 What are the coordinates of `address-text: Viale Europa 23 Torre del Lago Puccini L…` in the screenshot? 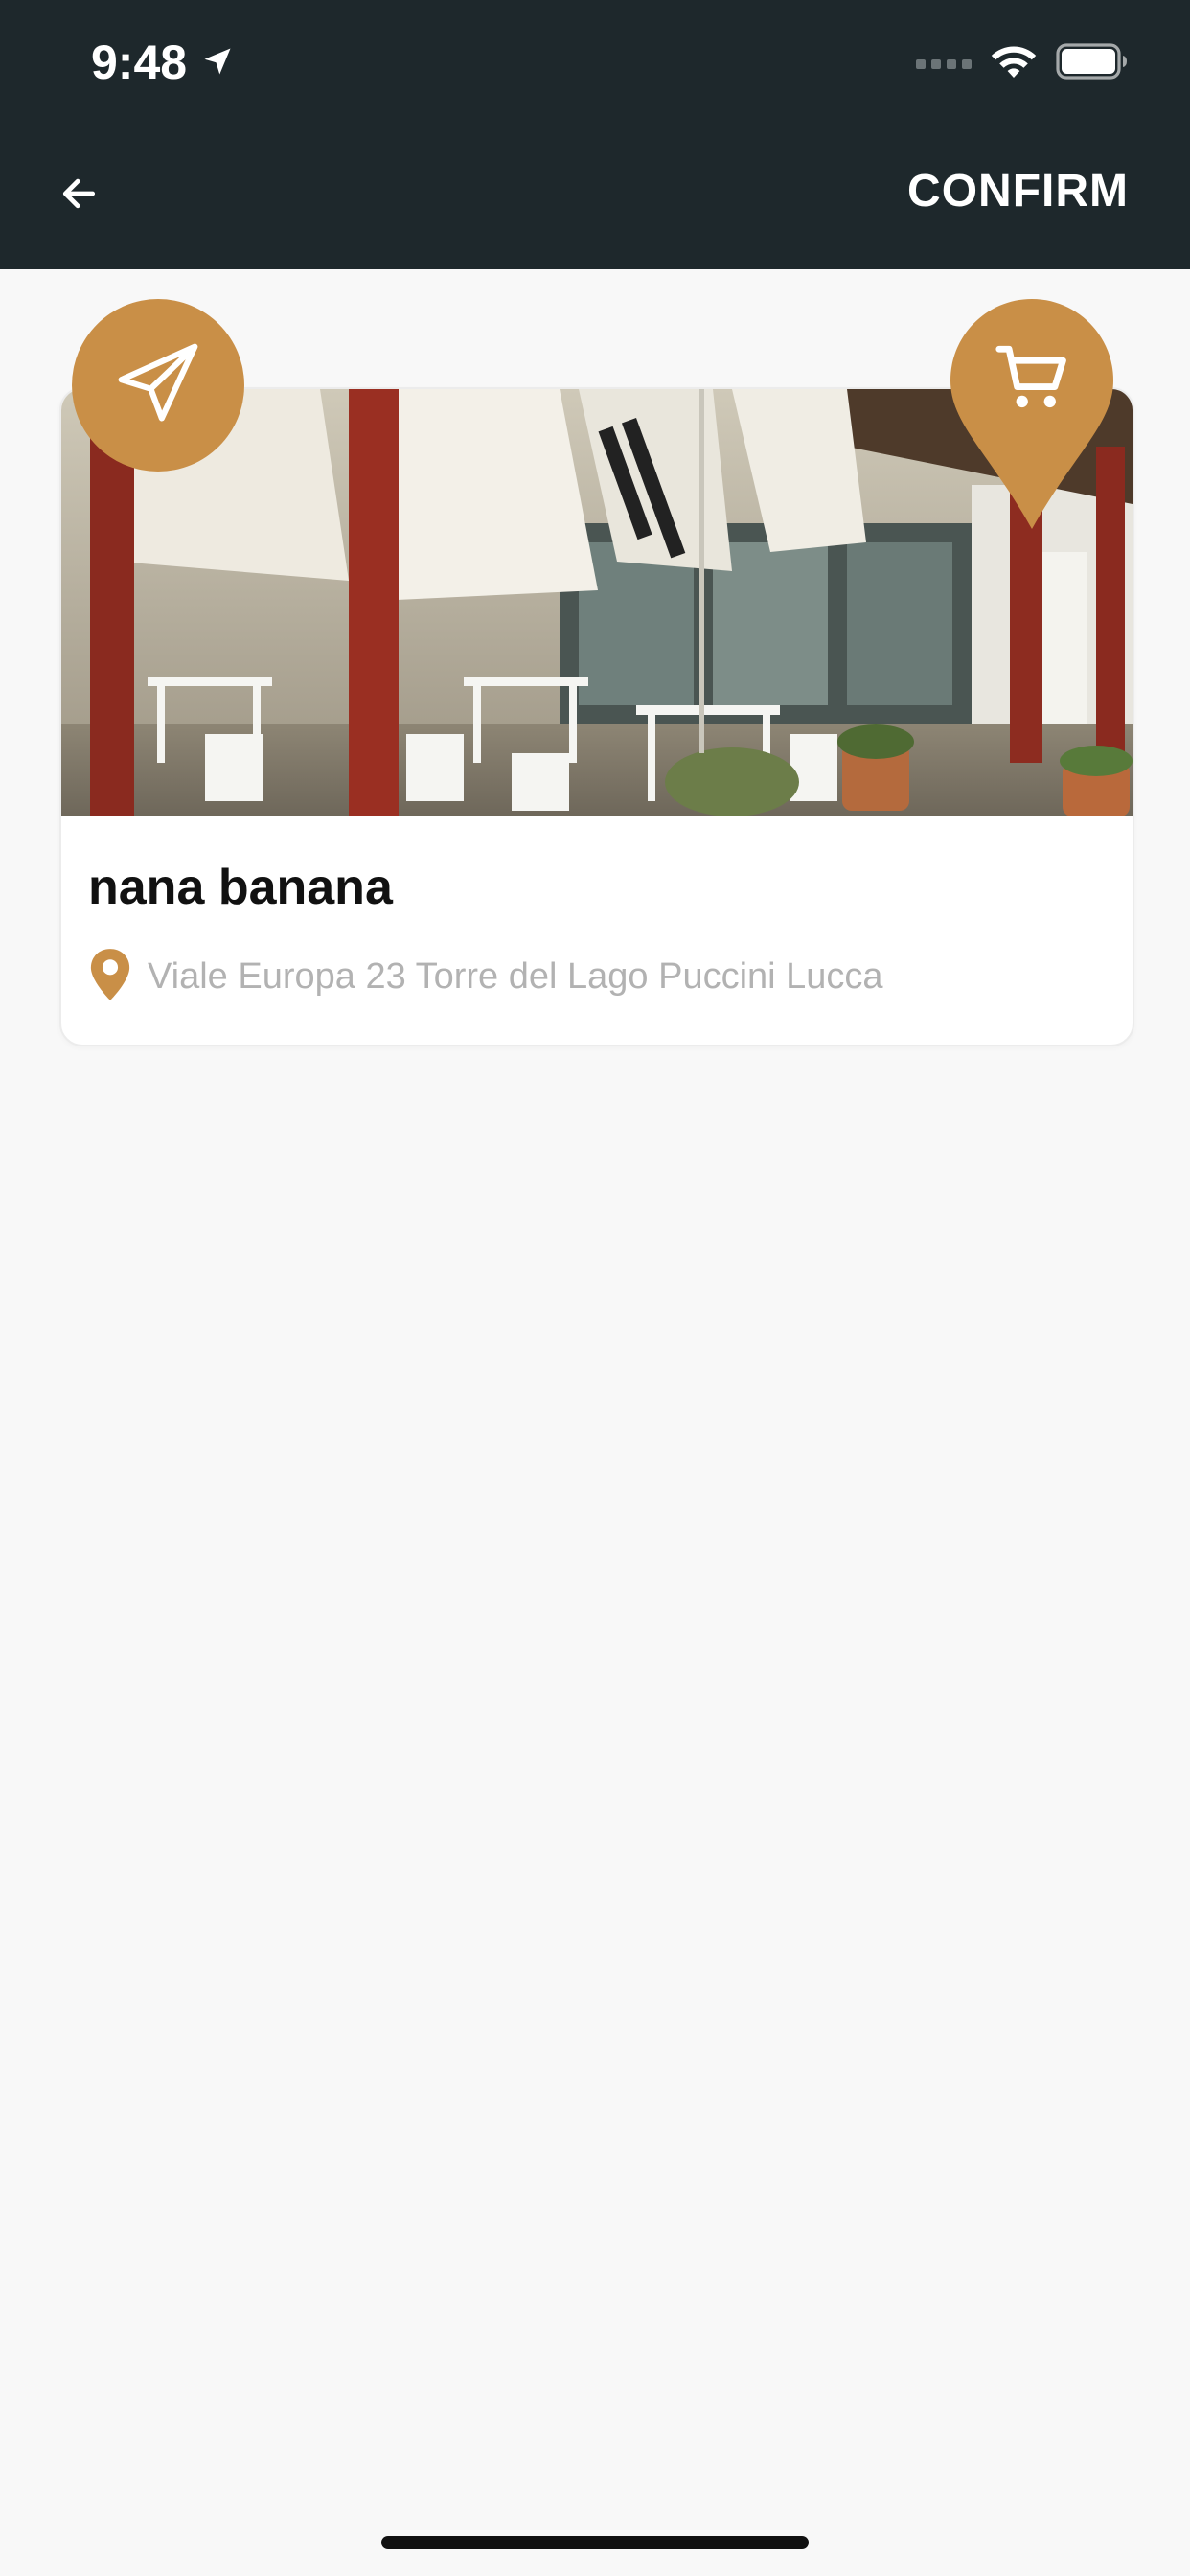 It's located at (515, 976).